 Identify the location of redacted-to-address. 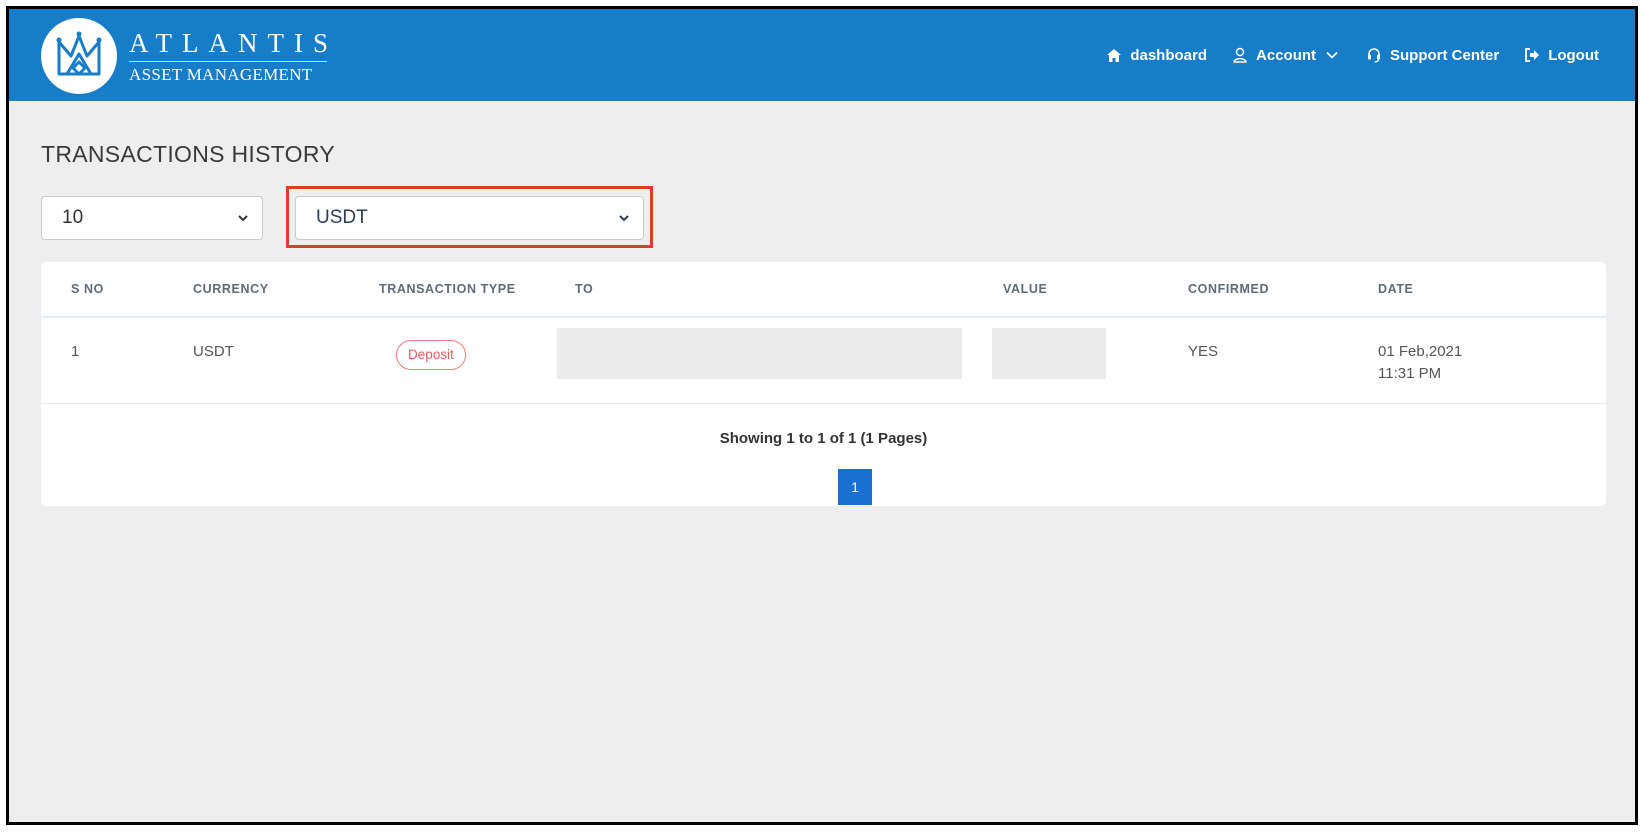
(759, 353).